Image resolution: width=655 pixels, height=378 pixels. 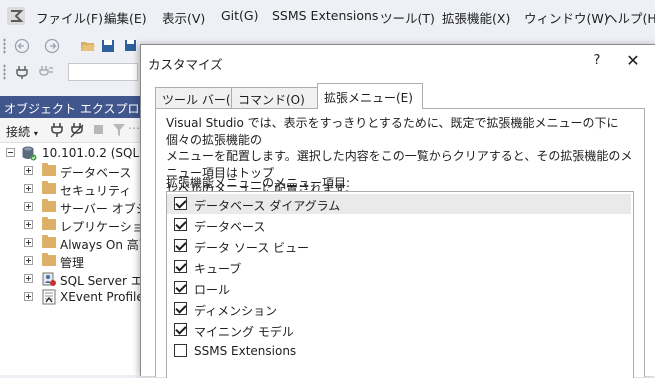 I want to click on list-item-label: データベース ダイアグラム, so click(x=267, y=206).